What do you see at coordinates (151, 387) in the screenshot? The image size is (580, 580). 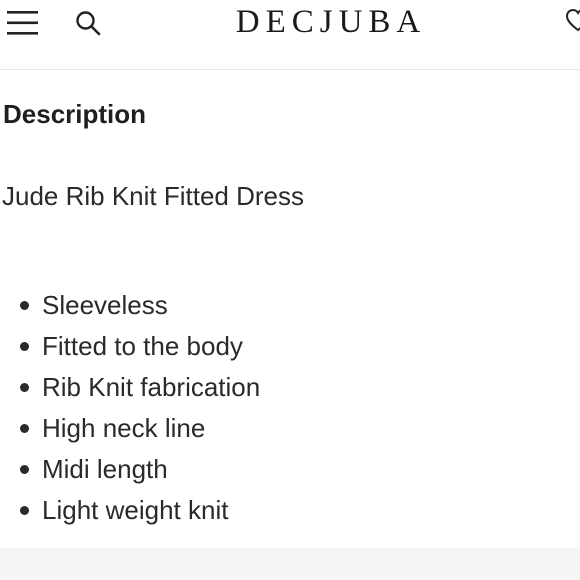 I see `feature-text: Rib Knit fabrication` at bounding box center [151, 387].